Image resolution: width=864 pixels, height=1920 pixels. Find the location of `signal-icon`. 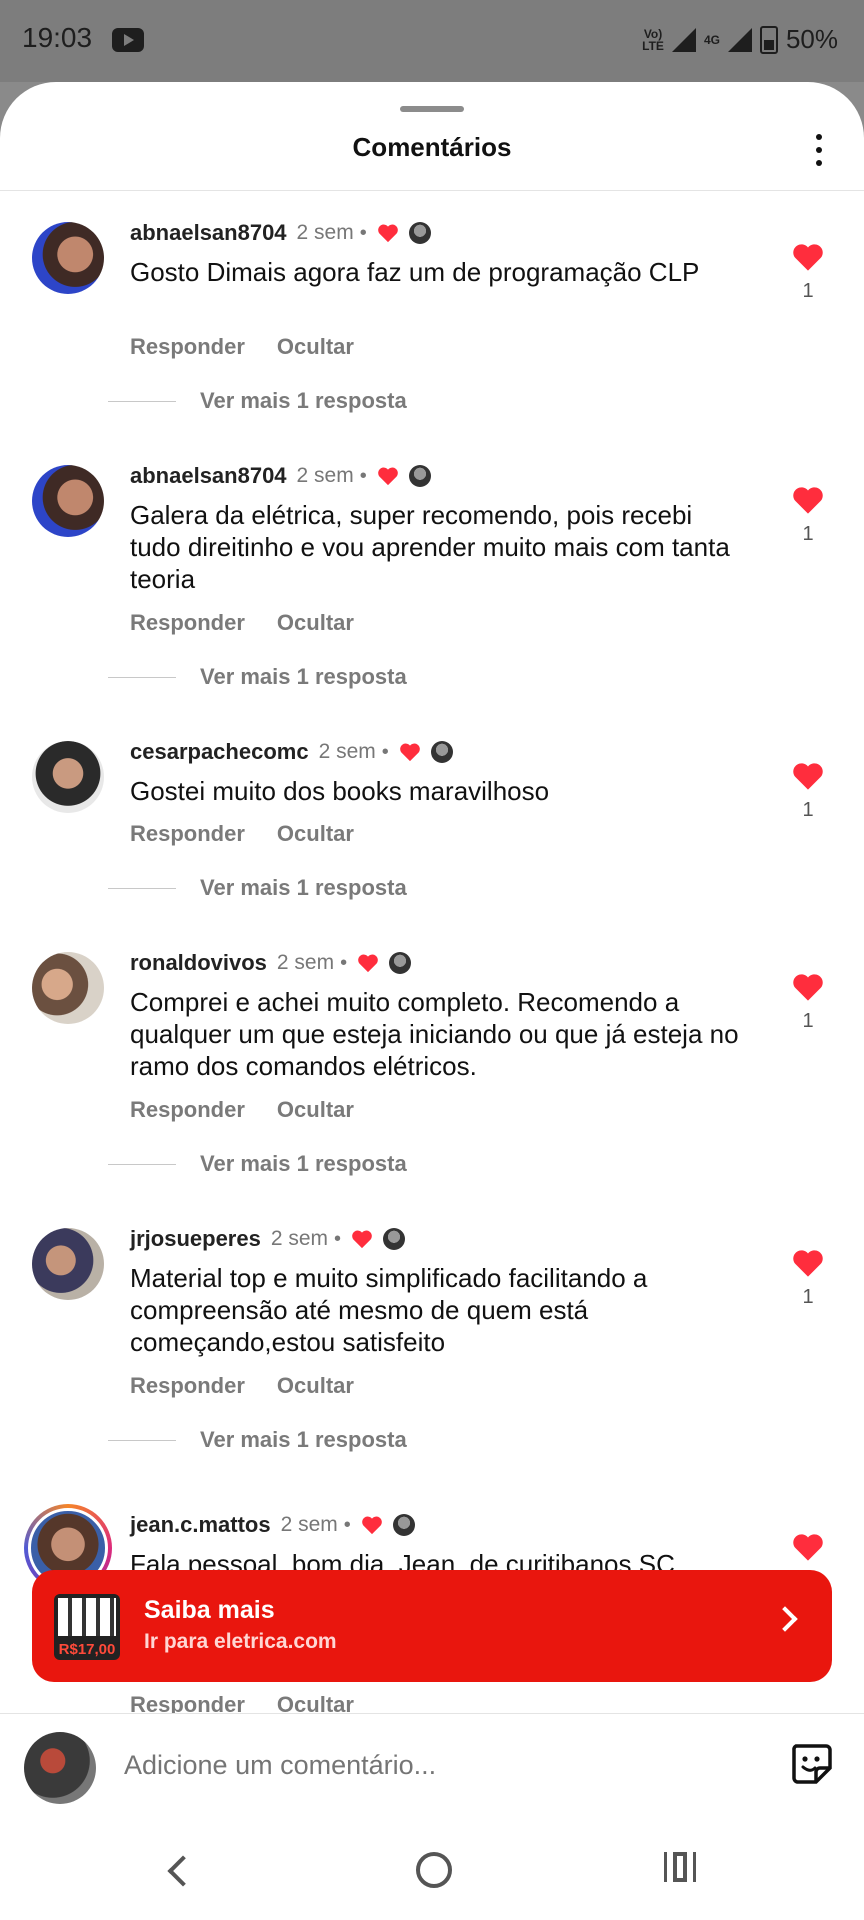

signal-icon is located at coordinates (683, 39).